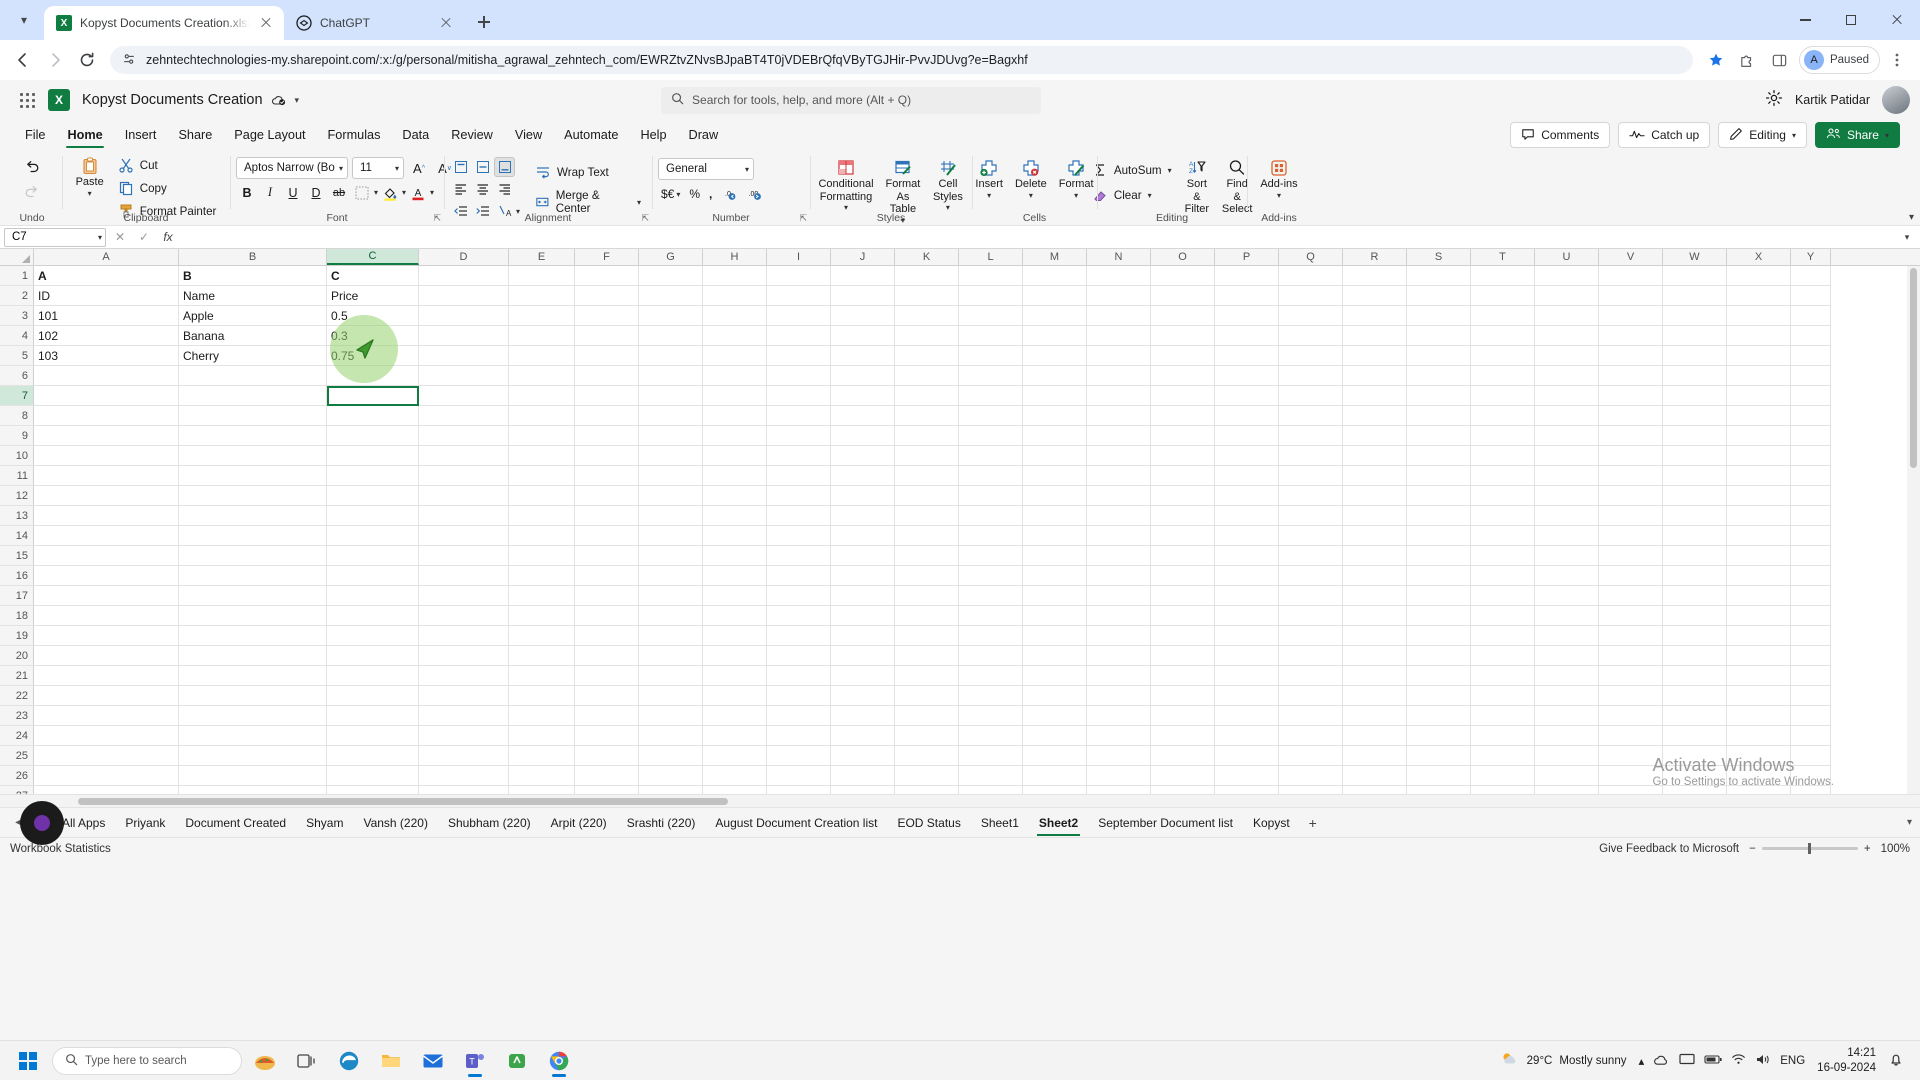 Image resolution: width=1920 pixels, height=1080 pixels. What do you see at coordinates (799, 257) in the screenshot?
I see `column-header-I: I` at bounding box center [799, 257].